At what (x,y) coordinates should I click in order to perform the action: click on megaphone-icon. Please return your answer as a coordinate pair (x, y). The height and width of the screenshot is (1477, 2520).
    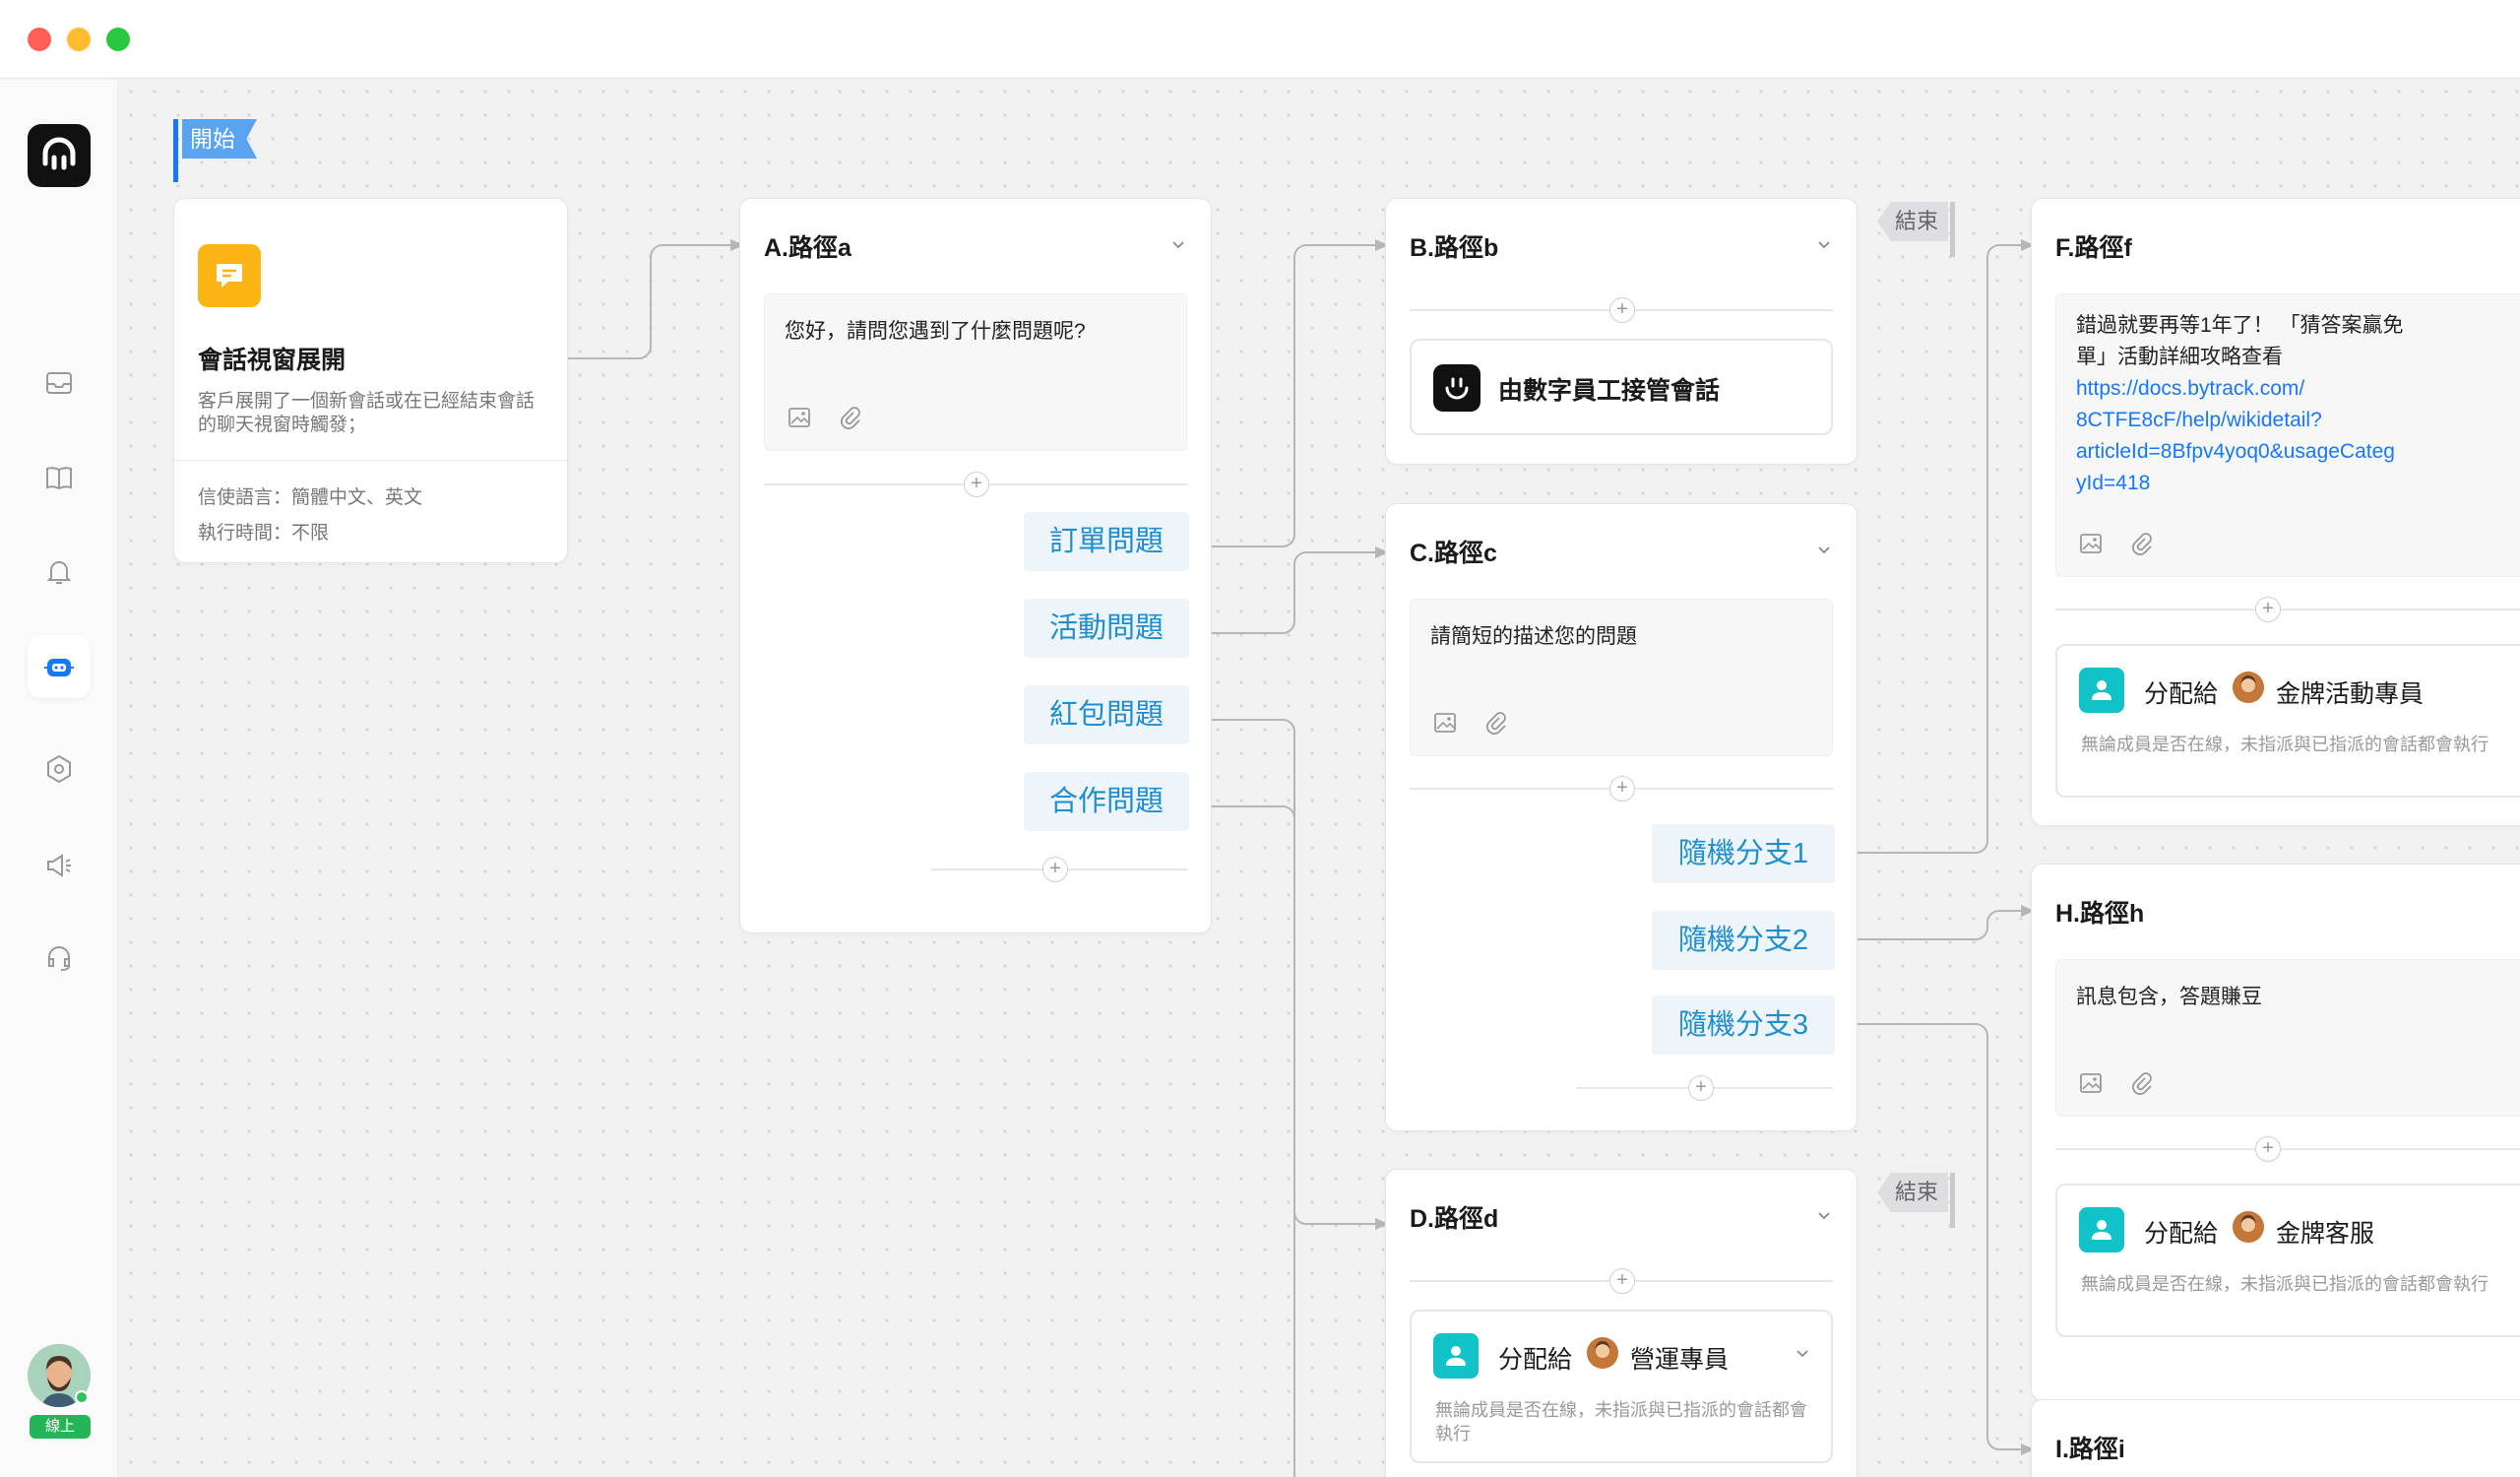
    Looking at the image, I should click on (59, 866).